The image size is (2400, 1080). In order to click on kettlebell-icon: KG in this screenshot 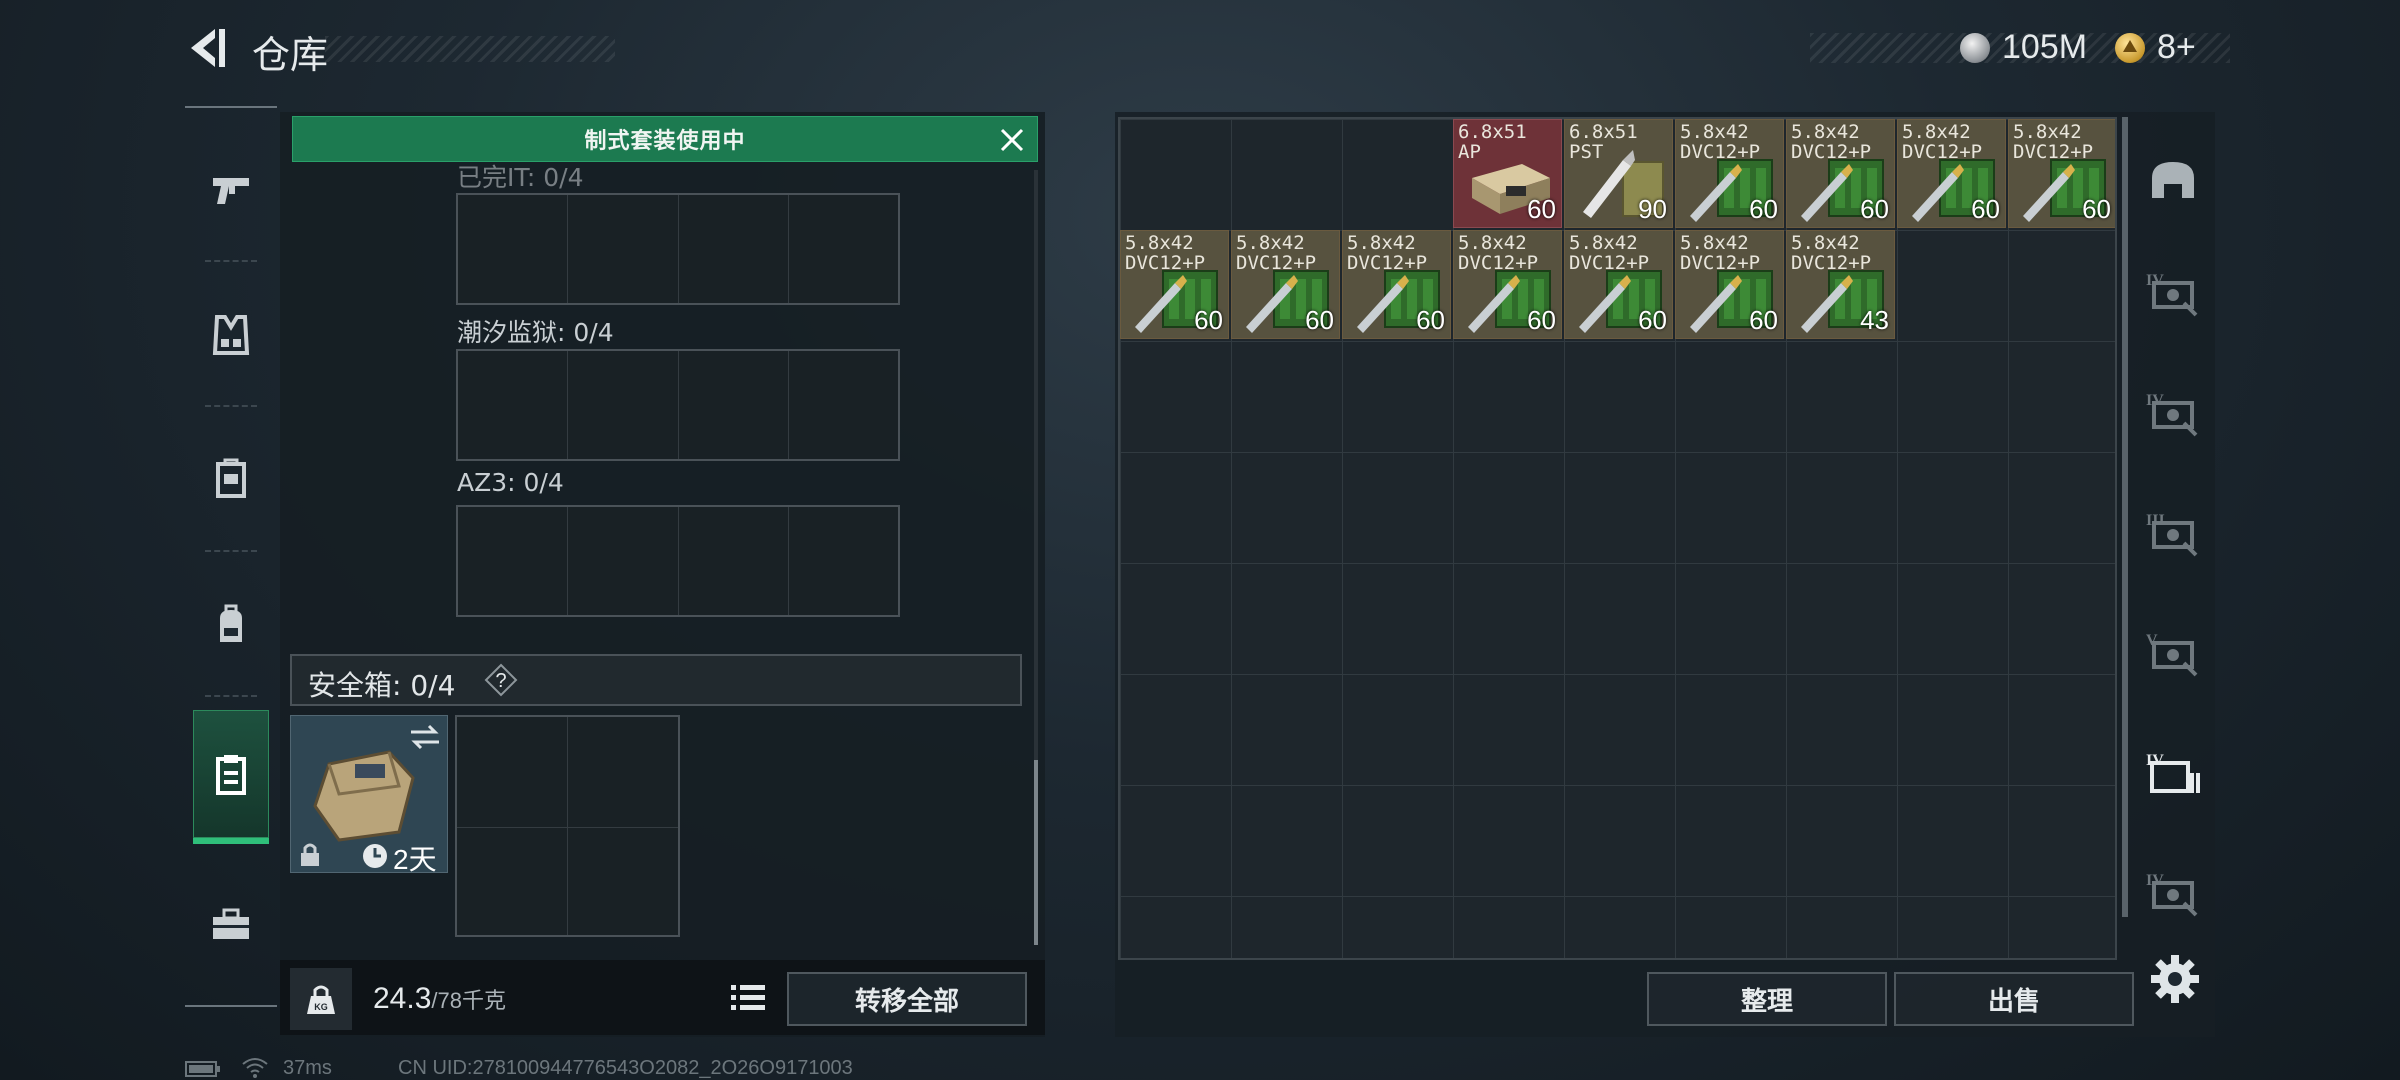, I will do `click(321, 999)`.